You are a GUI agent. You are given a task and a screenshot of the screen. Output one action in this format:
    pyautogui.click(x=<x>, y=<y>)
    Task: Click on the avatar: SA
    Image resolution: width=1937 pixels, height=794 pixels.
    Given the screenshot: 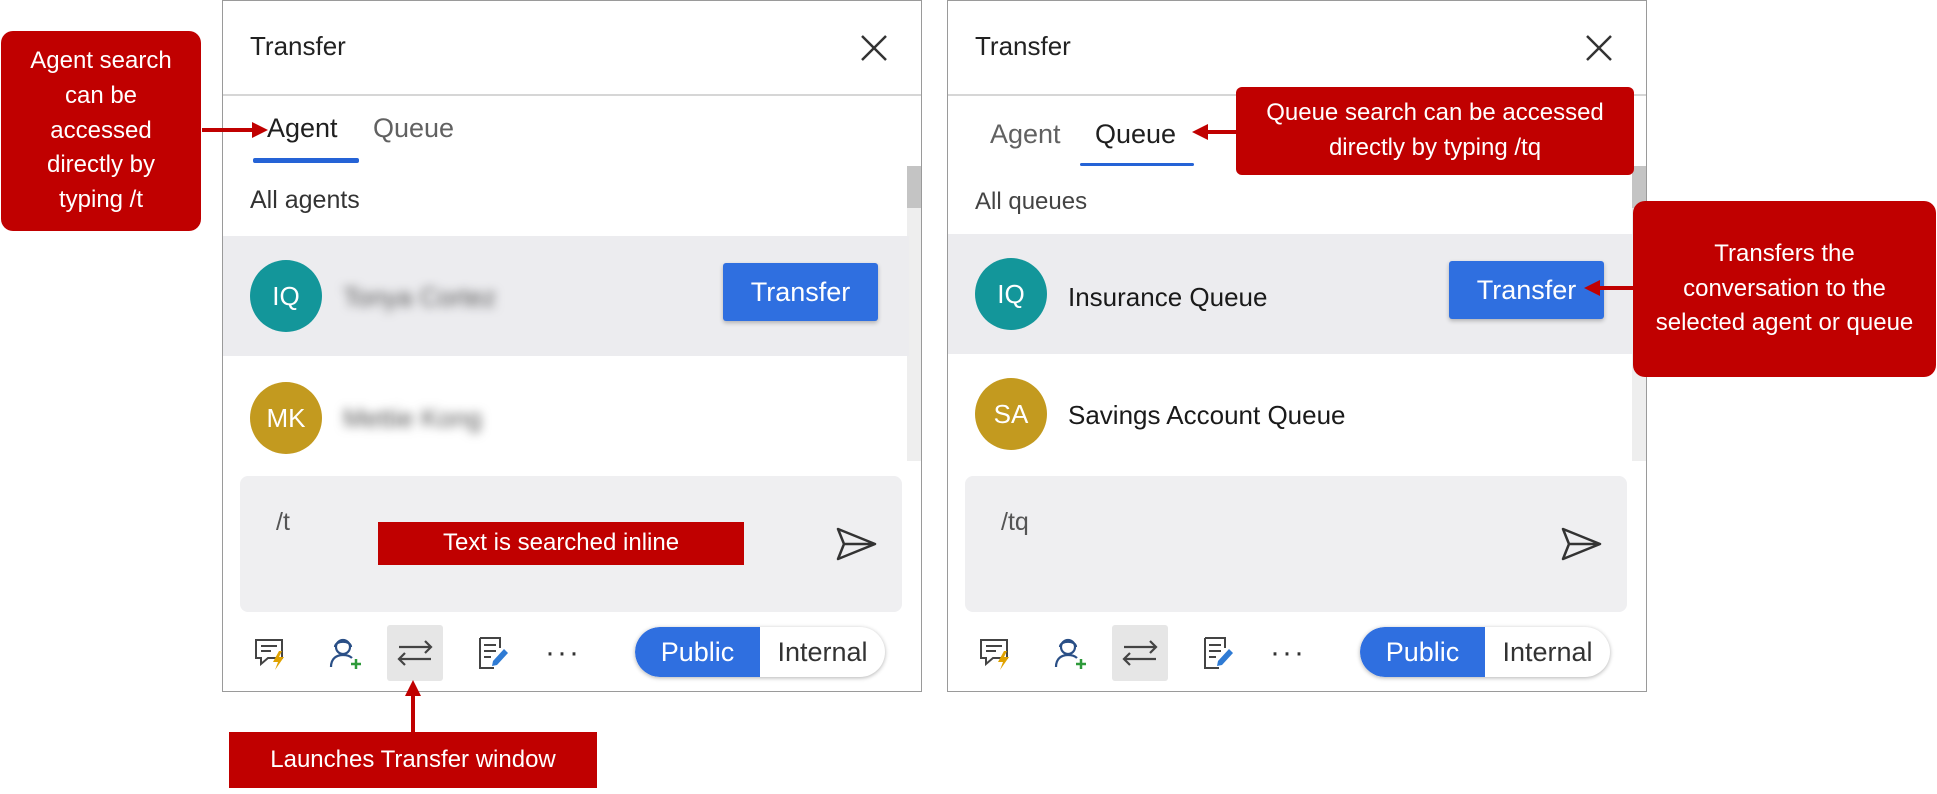 What is the action you would take?
    pyautogui.click(x=1011, y=414)
    